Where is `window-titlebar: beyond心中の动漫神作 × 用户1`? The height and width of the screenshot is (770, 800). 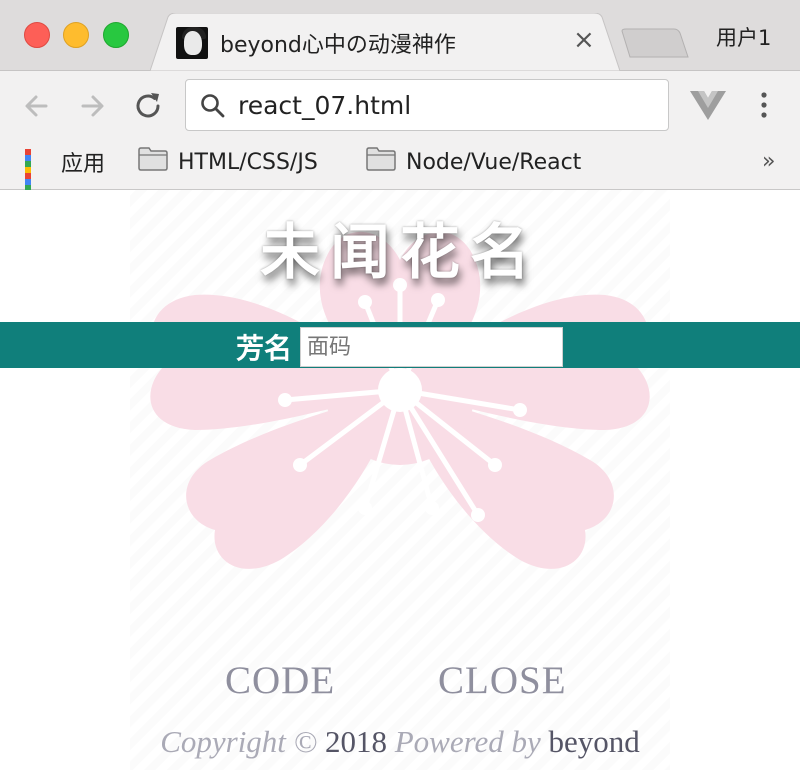
window-titlebar: beyond心中の动漫神作 × 用户1 is located at coordinates (400, 35).